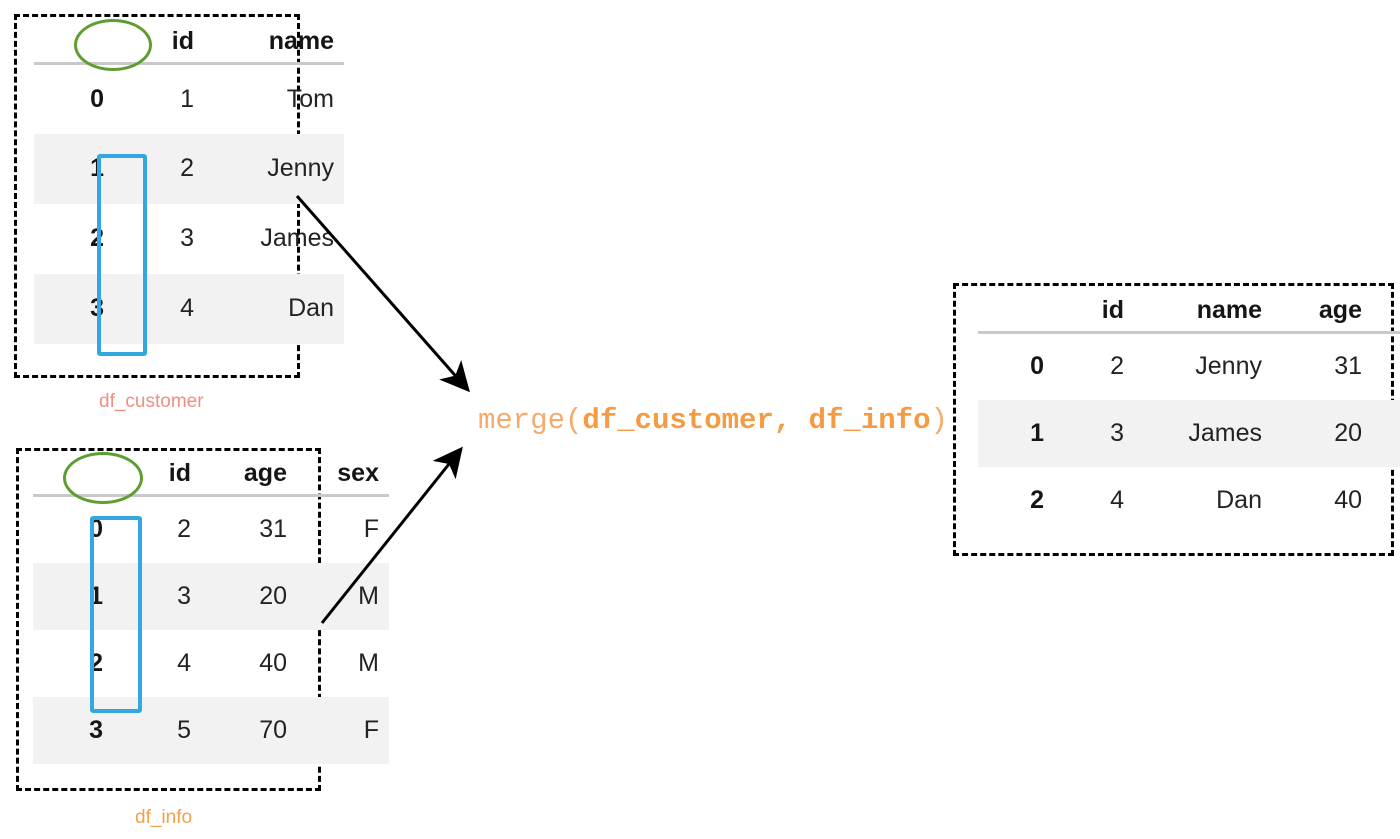 This screenshot has width=1400, height=839. I want to click on table-row: 1 3 20 M, so click(211, 596).